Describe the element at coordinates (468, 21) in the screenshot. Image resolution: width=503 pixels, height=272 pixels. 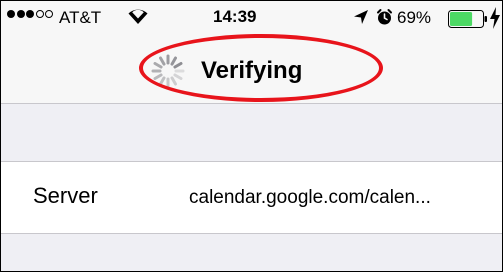
I see `battery-icon` at that location.